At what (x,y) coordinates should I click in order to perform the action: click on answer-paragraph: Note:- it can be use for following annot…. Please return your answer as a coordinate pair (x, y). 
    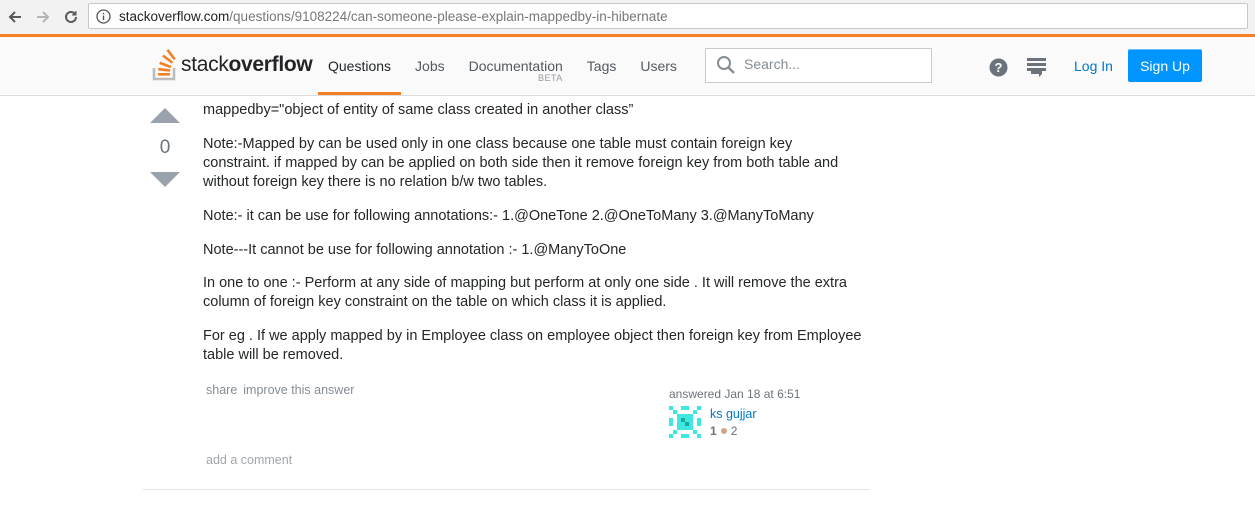
    Looking at the image, I should click on (508, 215).